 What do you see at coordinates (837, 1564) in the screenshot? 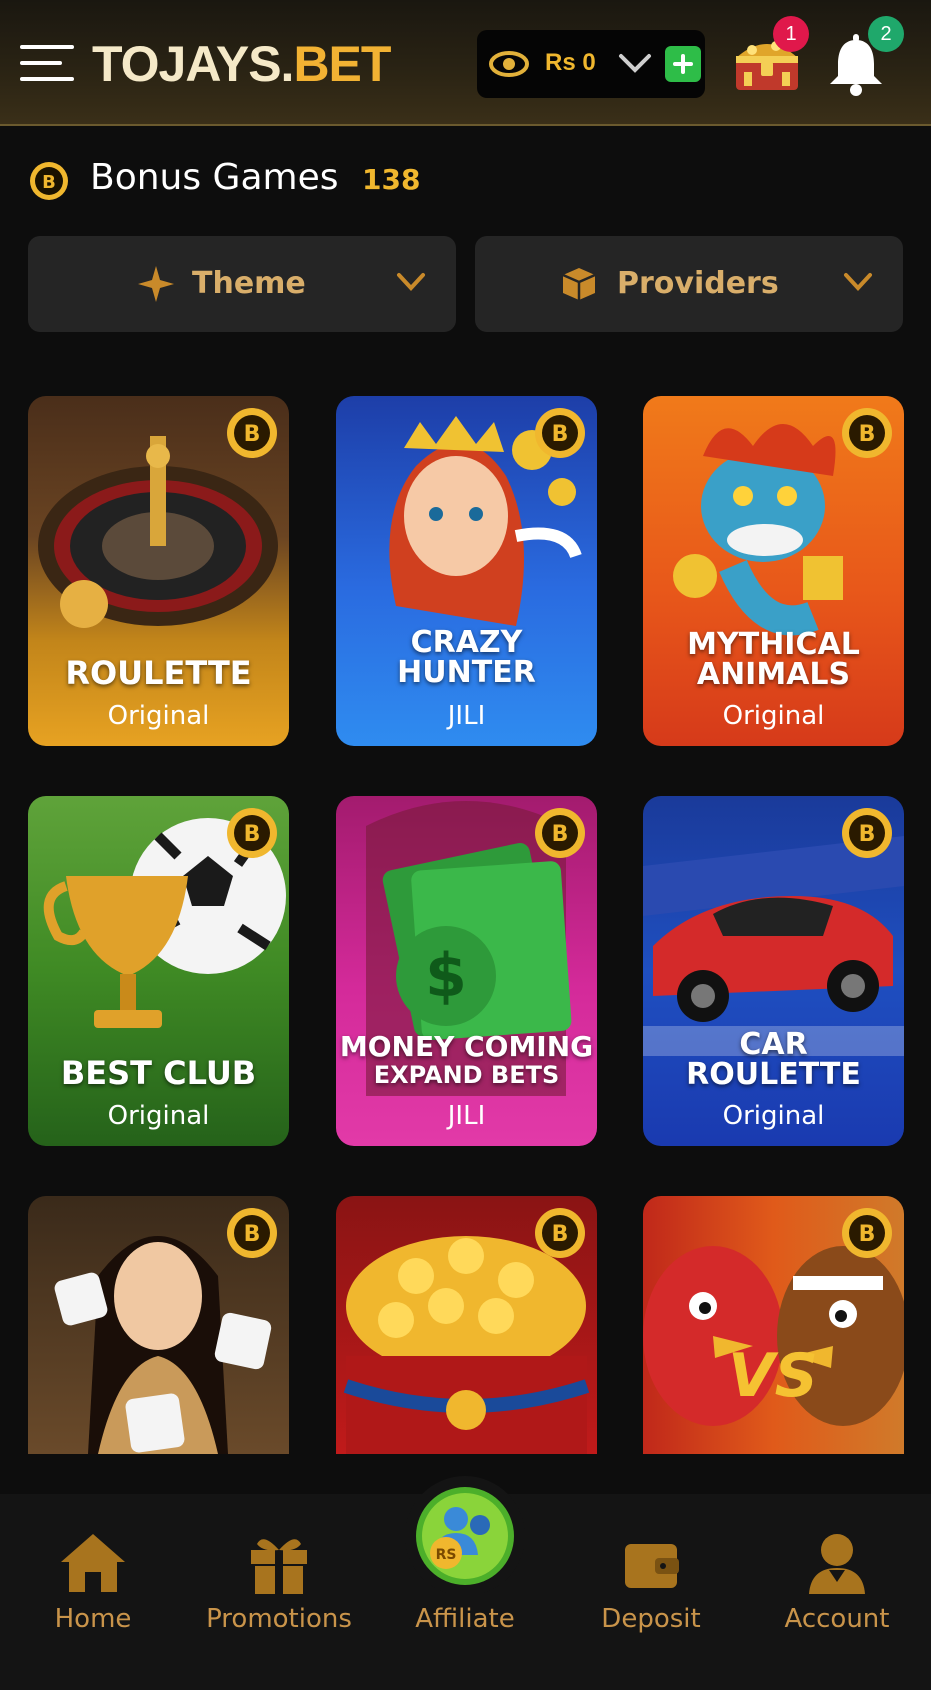
I see `user-icon` at bounding box center [837, 1564].